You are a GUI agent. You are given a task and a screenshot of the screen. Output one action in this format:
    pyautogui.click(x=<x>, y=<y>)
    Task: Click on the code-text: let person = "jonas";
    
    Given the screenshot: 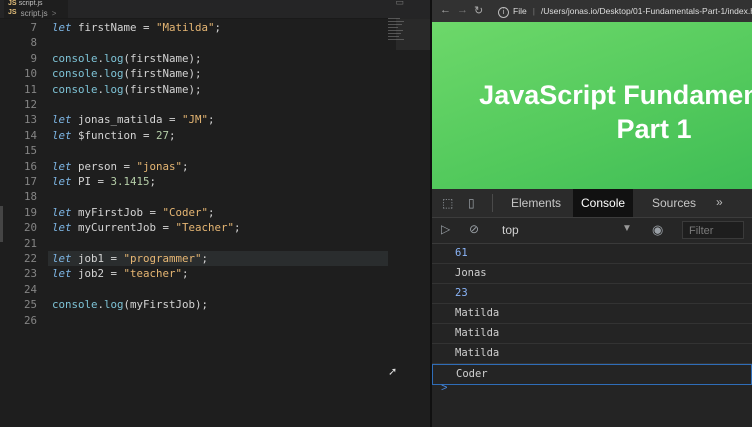 What is the action you would take?
    pyautogui.click(x=120, y=166)
    